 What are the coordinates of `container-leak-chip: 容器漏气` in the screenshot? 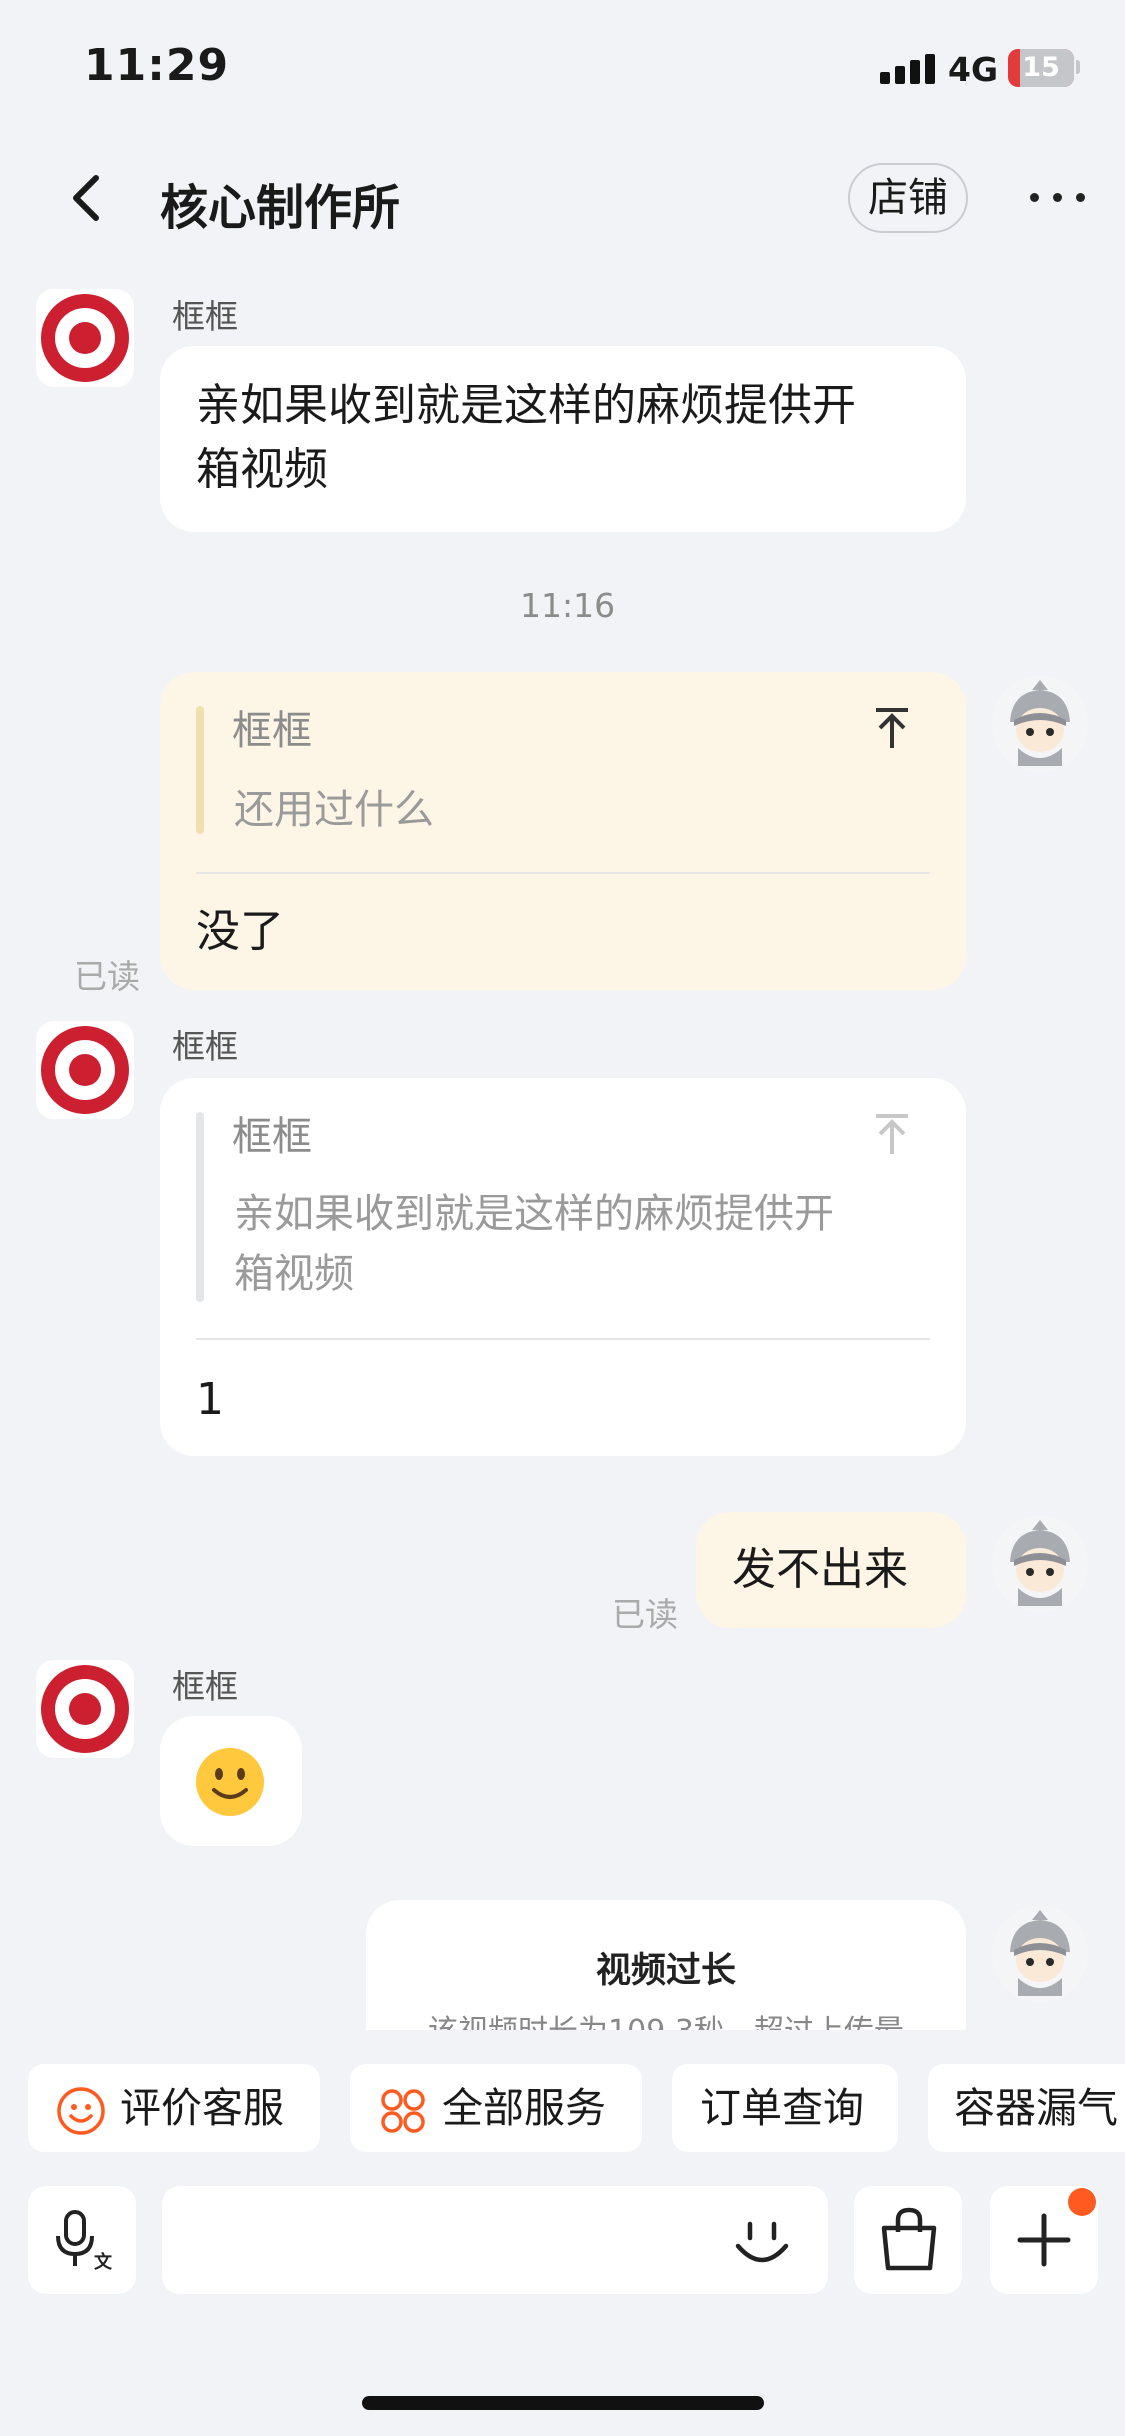 It's located at (1026, 2108).